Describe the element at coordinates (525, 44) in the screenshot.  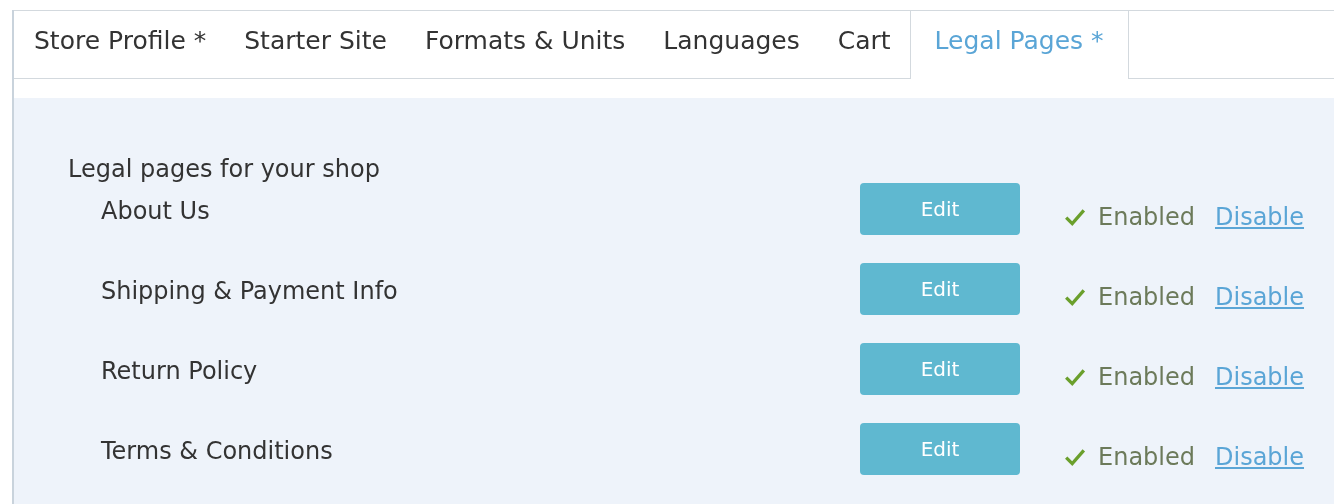
I see `tab: Formats & Units` at that location.